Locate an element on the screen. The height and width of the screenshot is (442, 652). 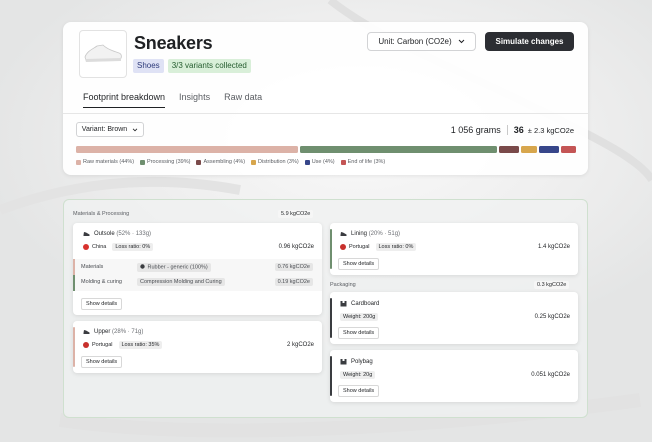
outsole-title-row: Outsole (52% · 133g) is located at coordinates (198, 233).